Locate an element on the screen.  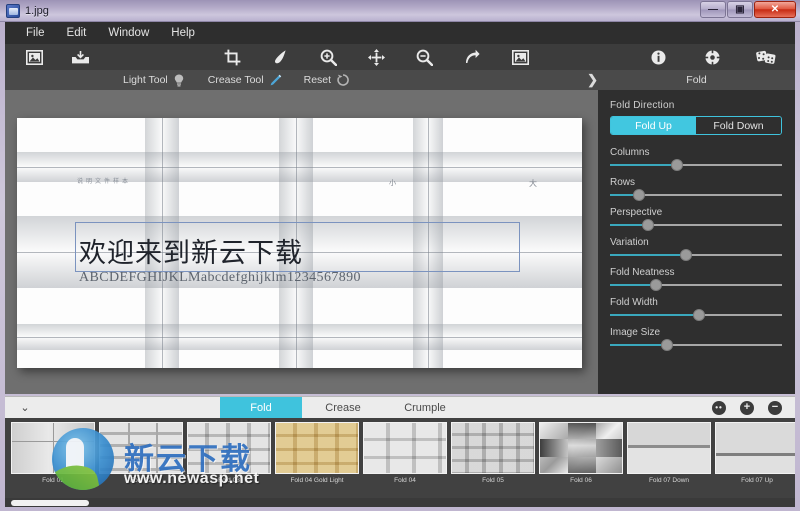
list-item: Fold 02 is located at coordinates (141, 453).